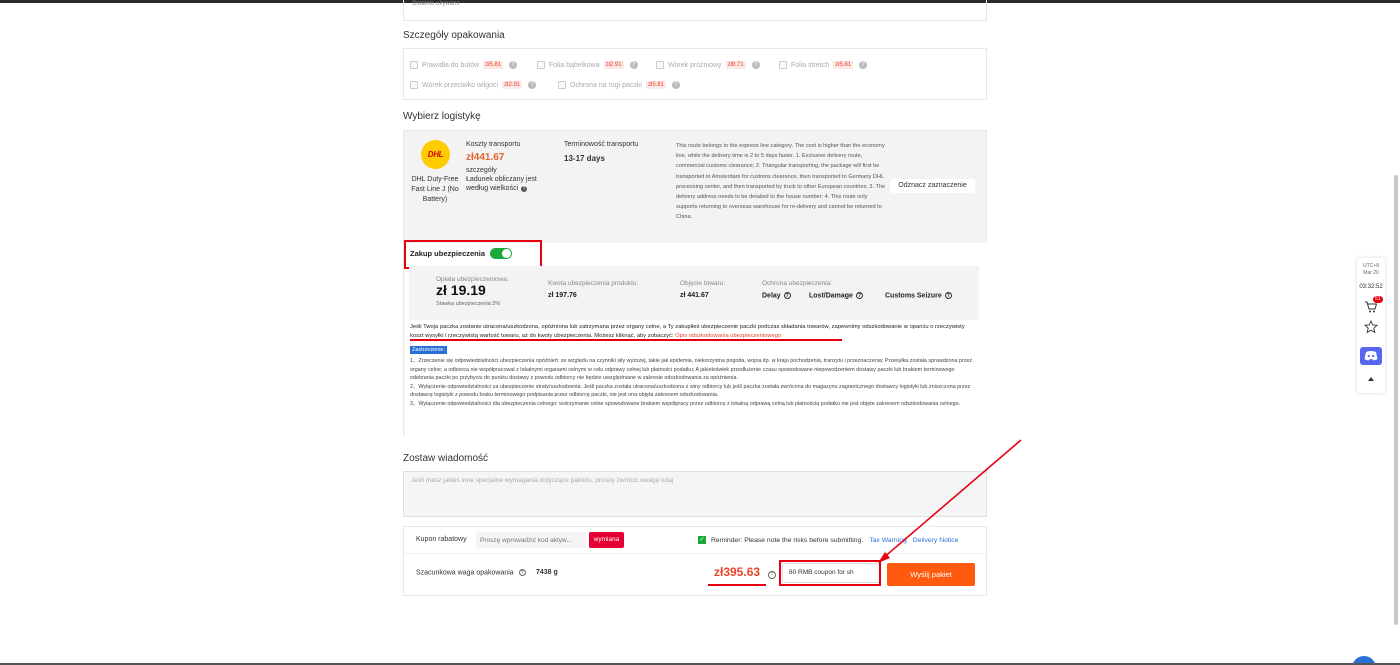 The width and height of the screenshot is (1400, 665). Describe the element at coordinates (1371, 356) in the screenshot. I see `discord-icon` at that location.